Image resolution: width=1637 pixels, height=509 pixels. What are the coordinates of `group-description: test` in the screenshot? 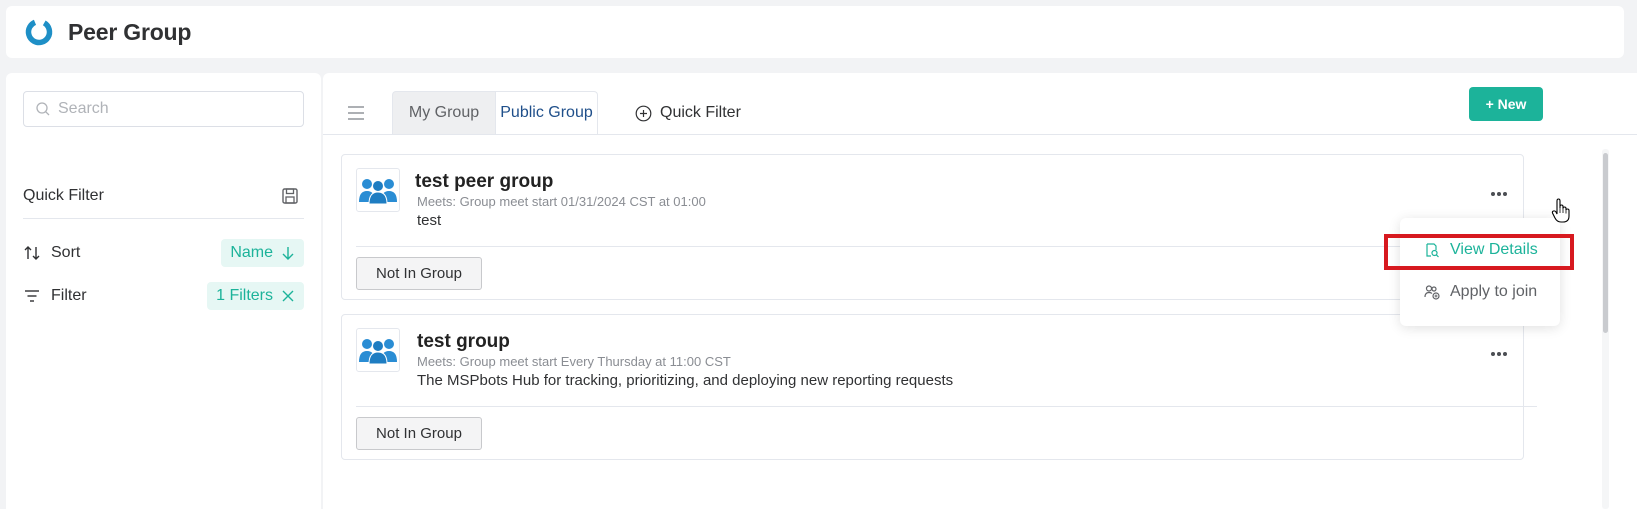 It's located at (429, 220).